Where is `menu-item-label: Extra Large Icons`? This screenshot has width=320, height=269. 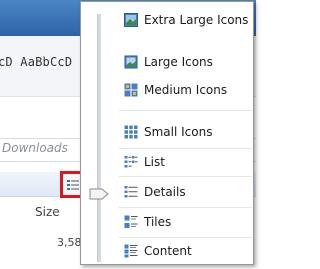 menu-item-label: Extra Large Icons is located at coordinates (196, 20).